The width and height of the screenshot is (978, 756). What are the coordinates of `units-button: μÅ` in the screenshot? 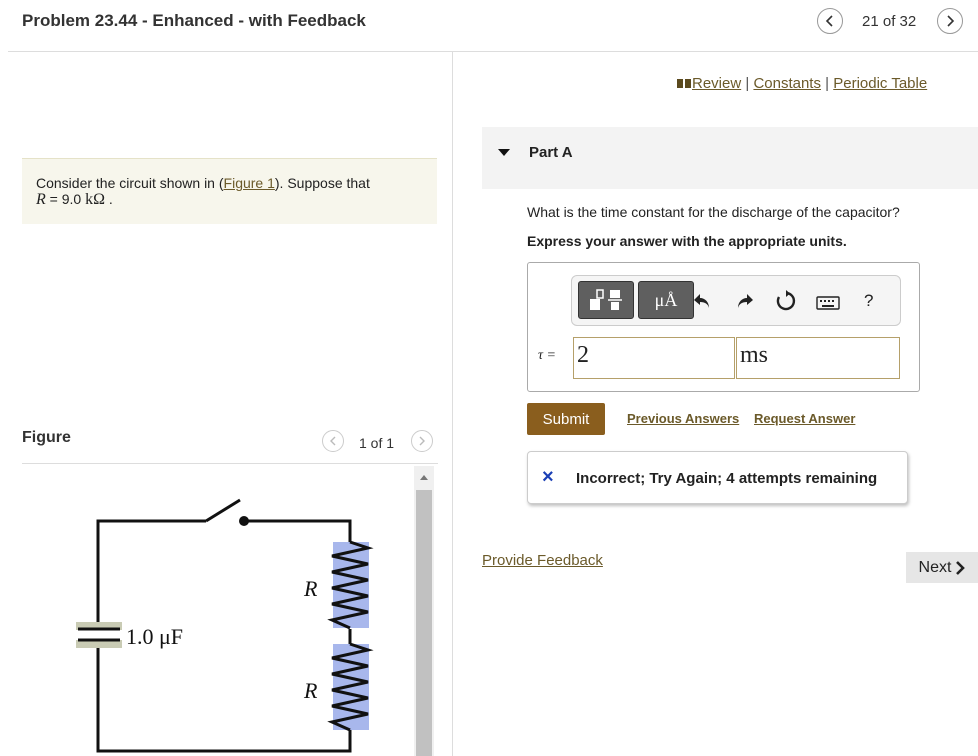 It's located at (666, 300).